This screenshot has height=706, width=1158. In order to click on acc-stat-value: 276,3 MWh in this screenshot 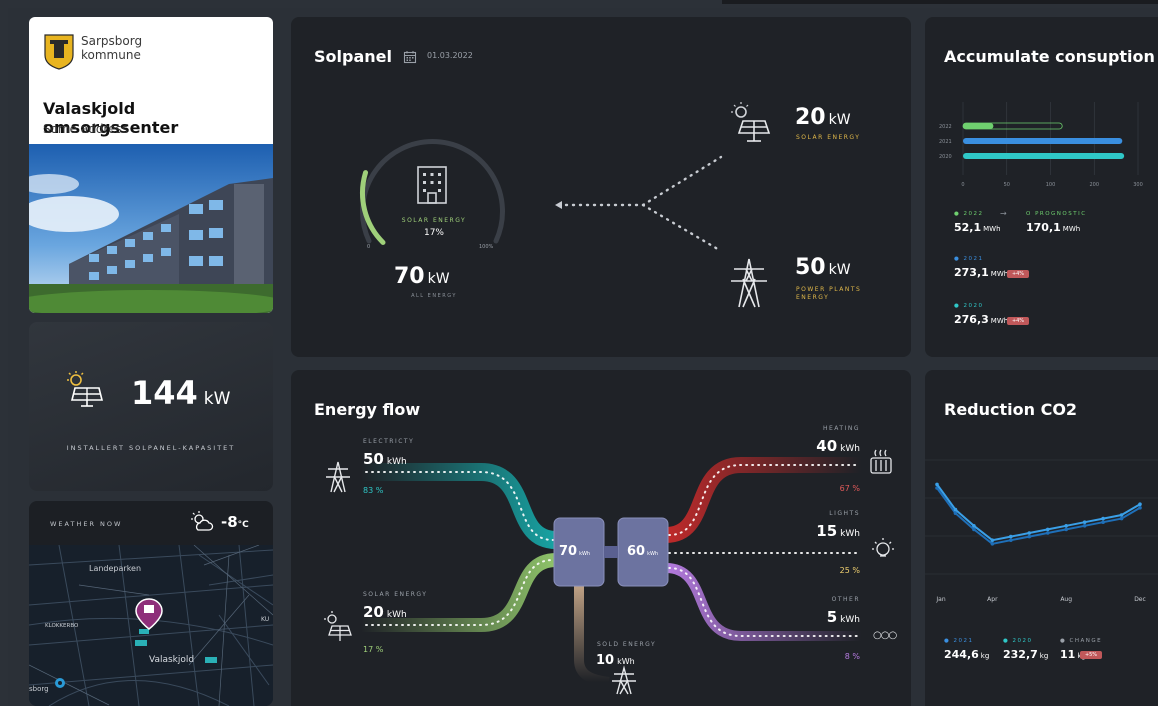, I will do `click(981, 319)`.